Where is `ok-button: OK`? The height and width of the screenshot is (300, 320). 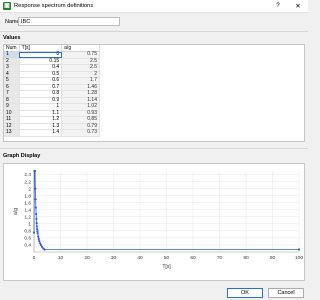 ok-button: OK is located at coordinates (245, 293).